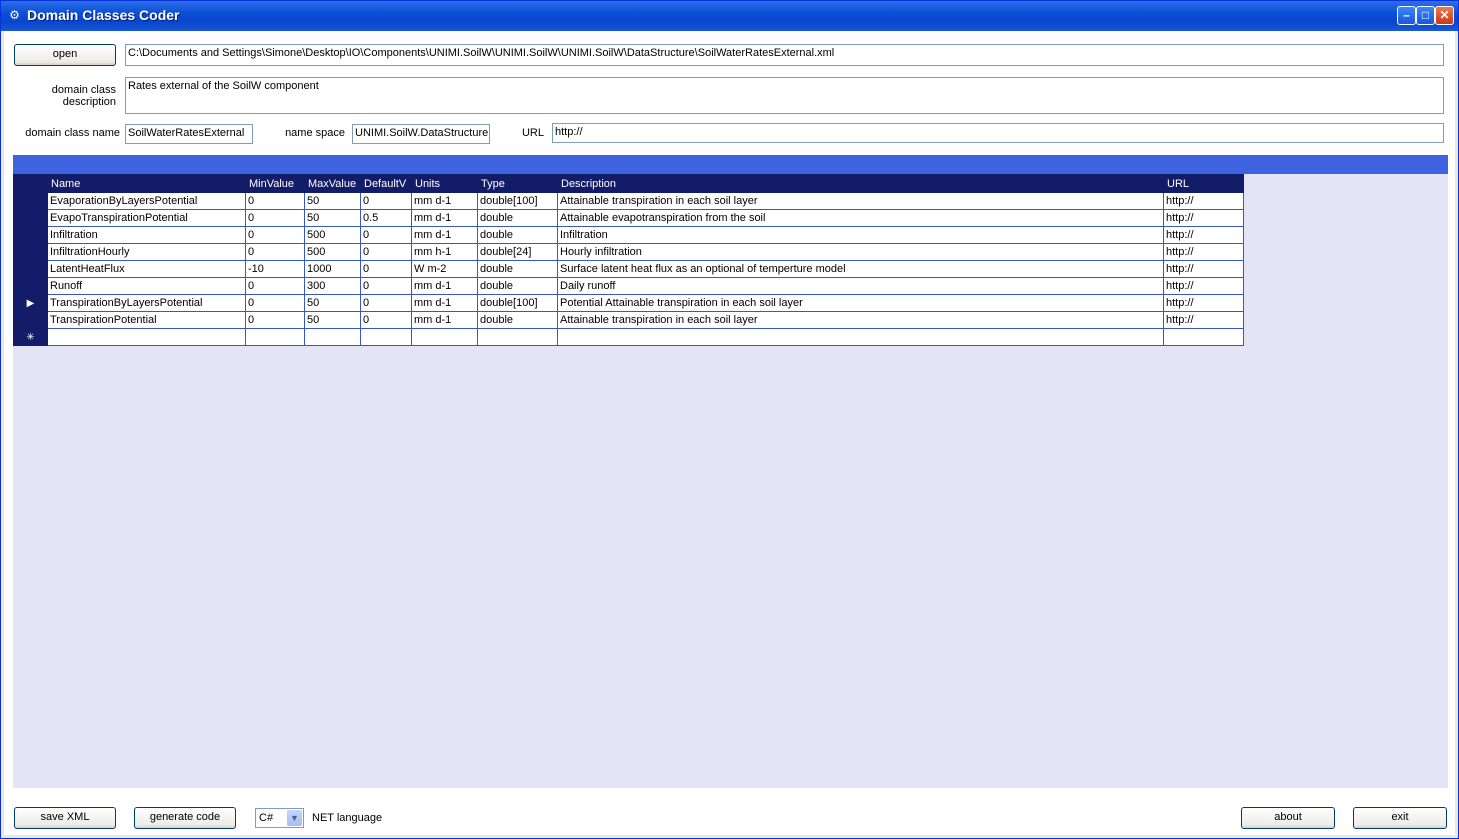  I want to click on close-button: ✕, so click(1444, 15).